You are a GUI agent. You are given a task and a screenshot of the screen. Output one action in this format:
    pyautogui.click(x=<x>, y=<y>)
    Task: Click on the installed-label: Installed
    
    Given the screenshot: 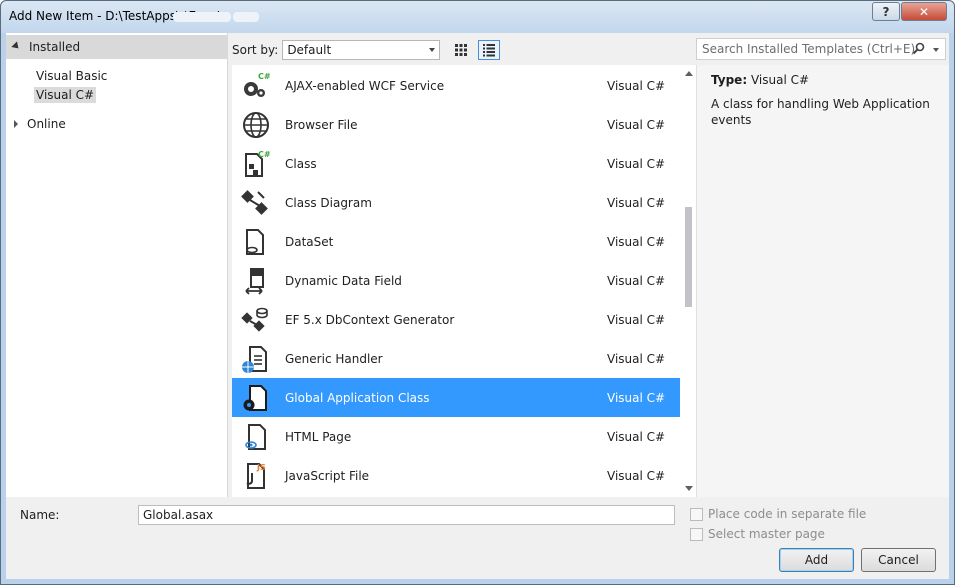 What is the action you would take?
    pyautogui.click(x=55, y=47)
    